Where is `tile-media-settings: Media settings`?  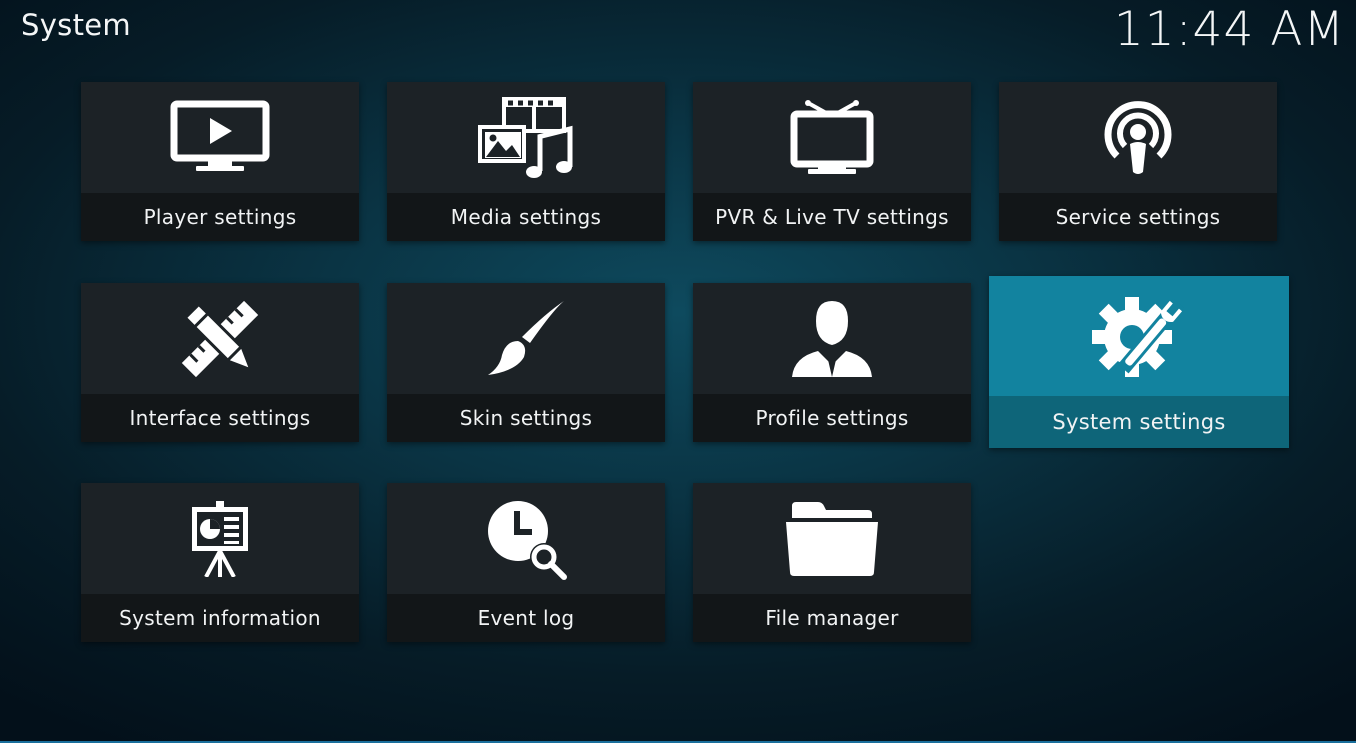
tile-media-settings: Media settings is located at coordinates (526, 161).